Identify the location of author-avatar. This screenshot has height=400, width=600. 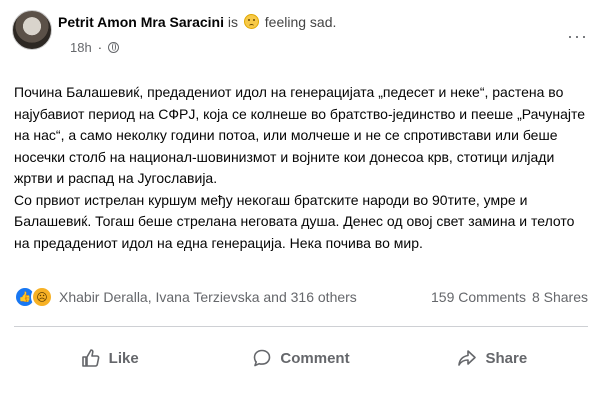
(32, 30).